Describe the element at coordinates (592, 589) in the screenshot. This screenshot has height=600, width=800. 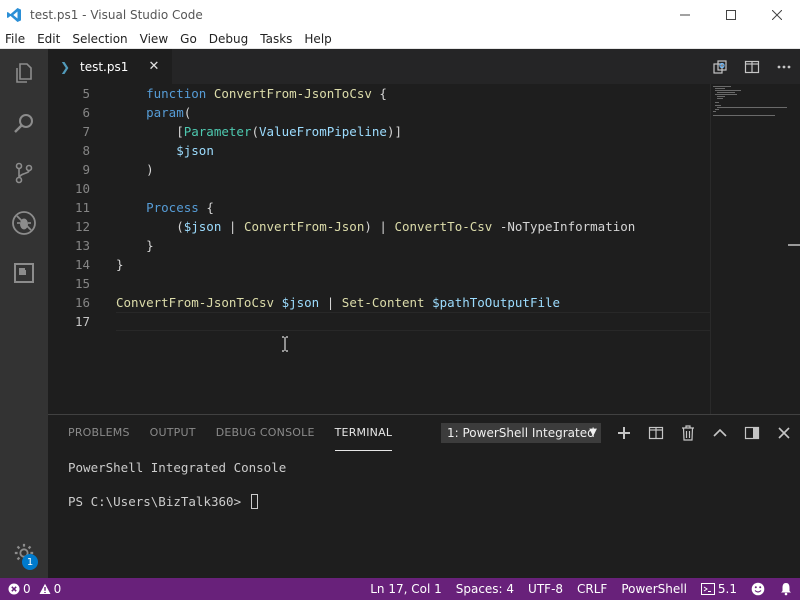
I see `end-of-line: CRLF` at that location.